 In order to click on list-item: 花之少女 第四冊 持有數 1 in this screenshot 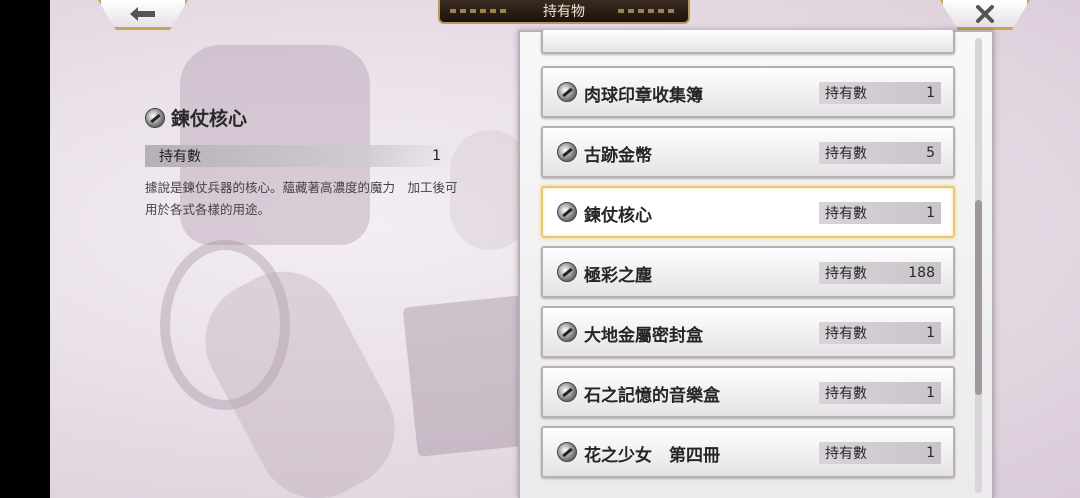, I will do `click(748, 452)`.